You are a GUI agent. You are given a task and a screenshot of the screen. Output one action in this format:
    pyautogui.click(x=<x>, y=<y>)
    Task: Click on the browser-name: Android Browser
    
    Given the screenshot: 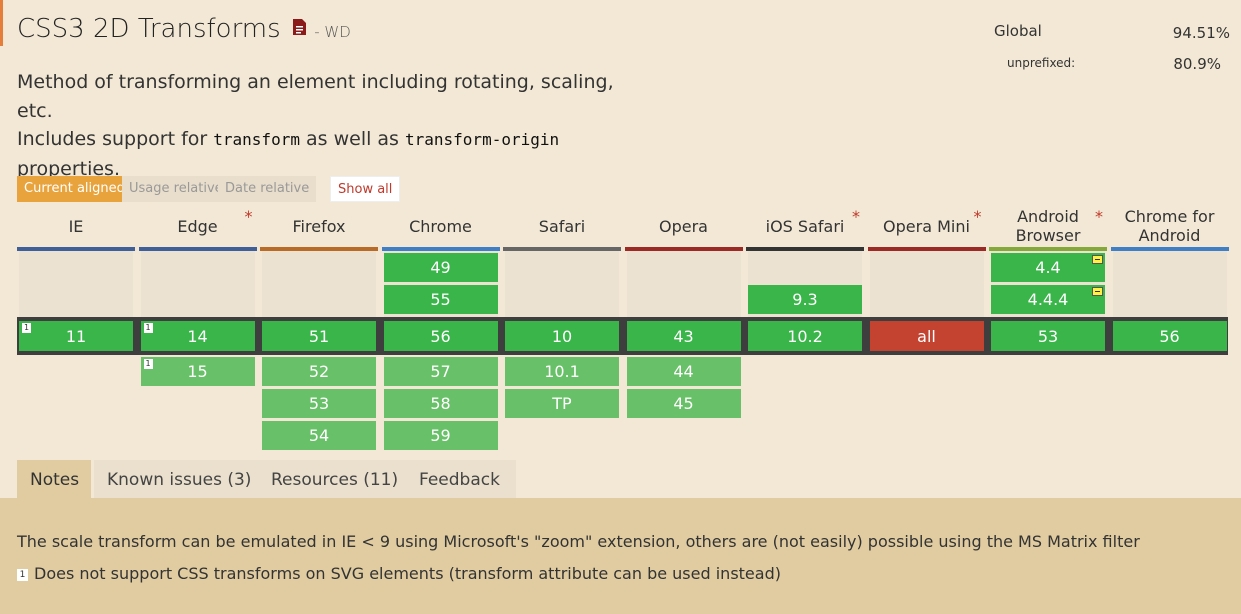 What is the action you would take?
    pyautogui.click(x=1048, y=226)
    